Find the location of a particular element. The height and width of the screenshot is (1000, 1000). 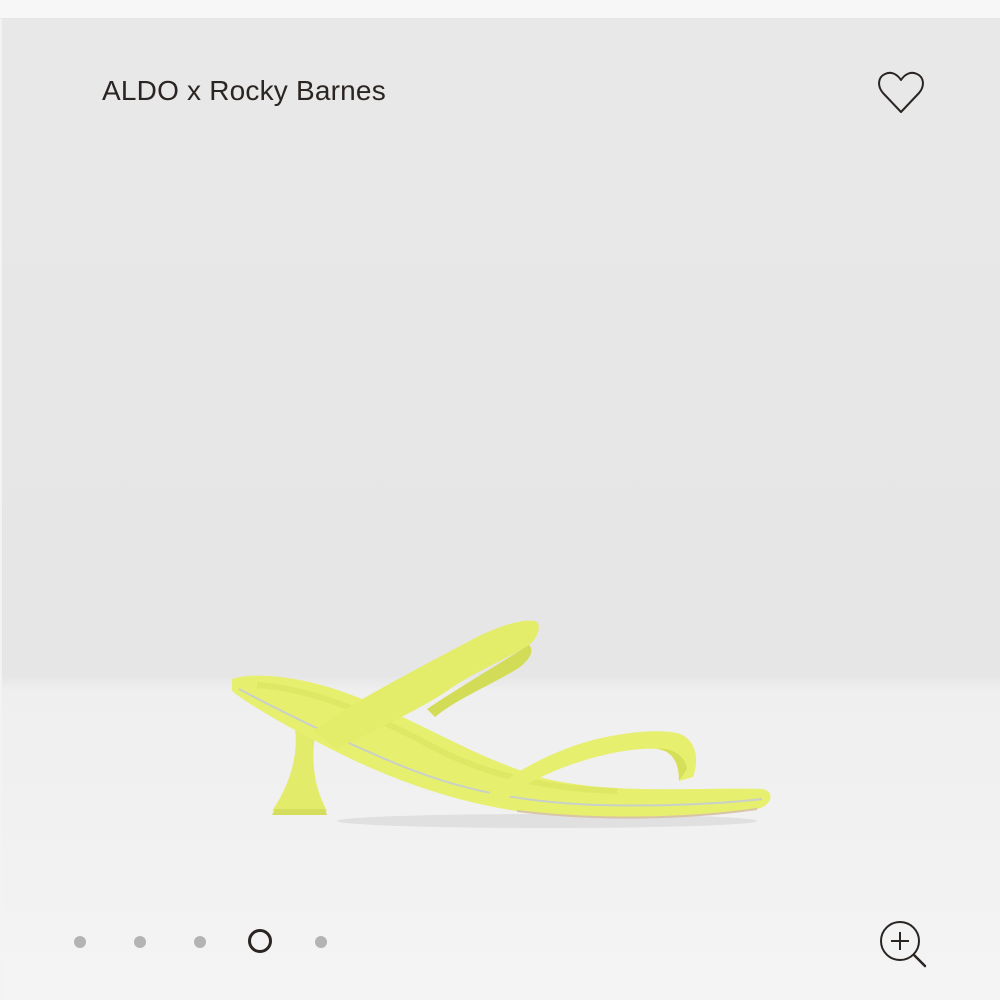

product-brand-title: ALDO x Rocky Barnes is located at coordinates (244, 90).